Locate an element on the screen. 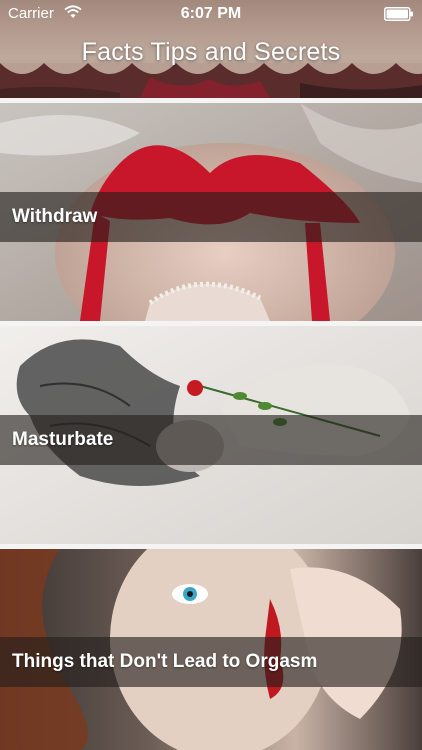  status-bar: Carrier 6:07 PM is located at coordinates (211, 14).